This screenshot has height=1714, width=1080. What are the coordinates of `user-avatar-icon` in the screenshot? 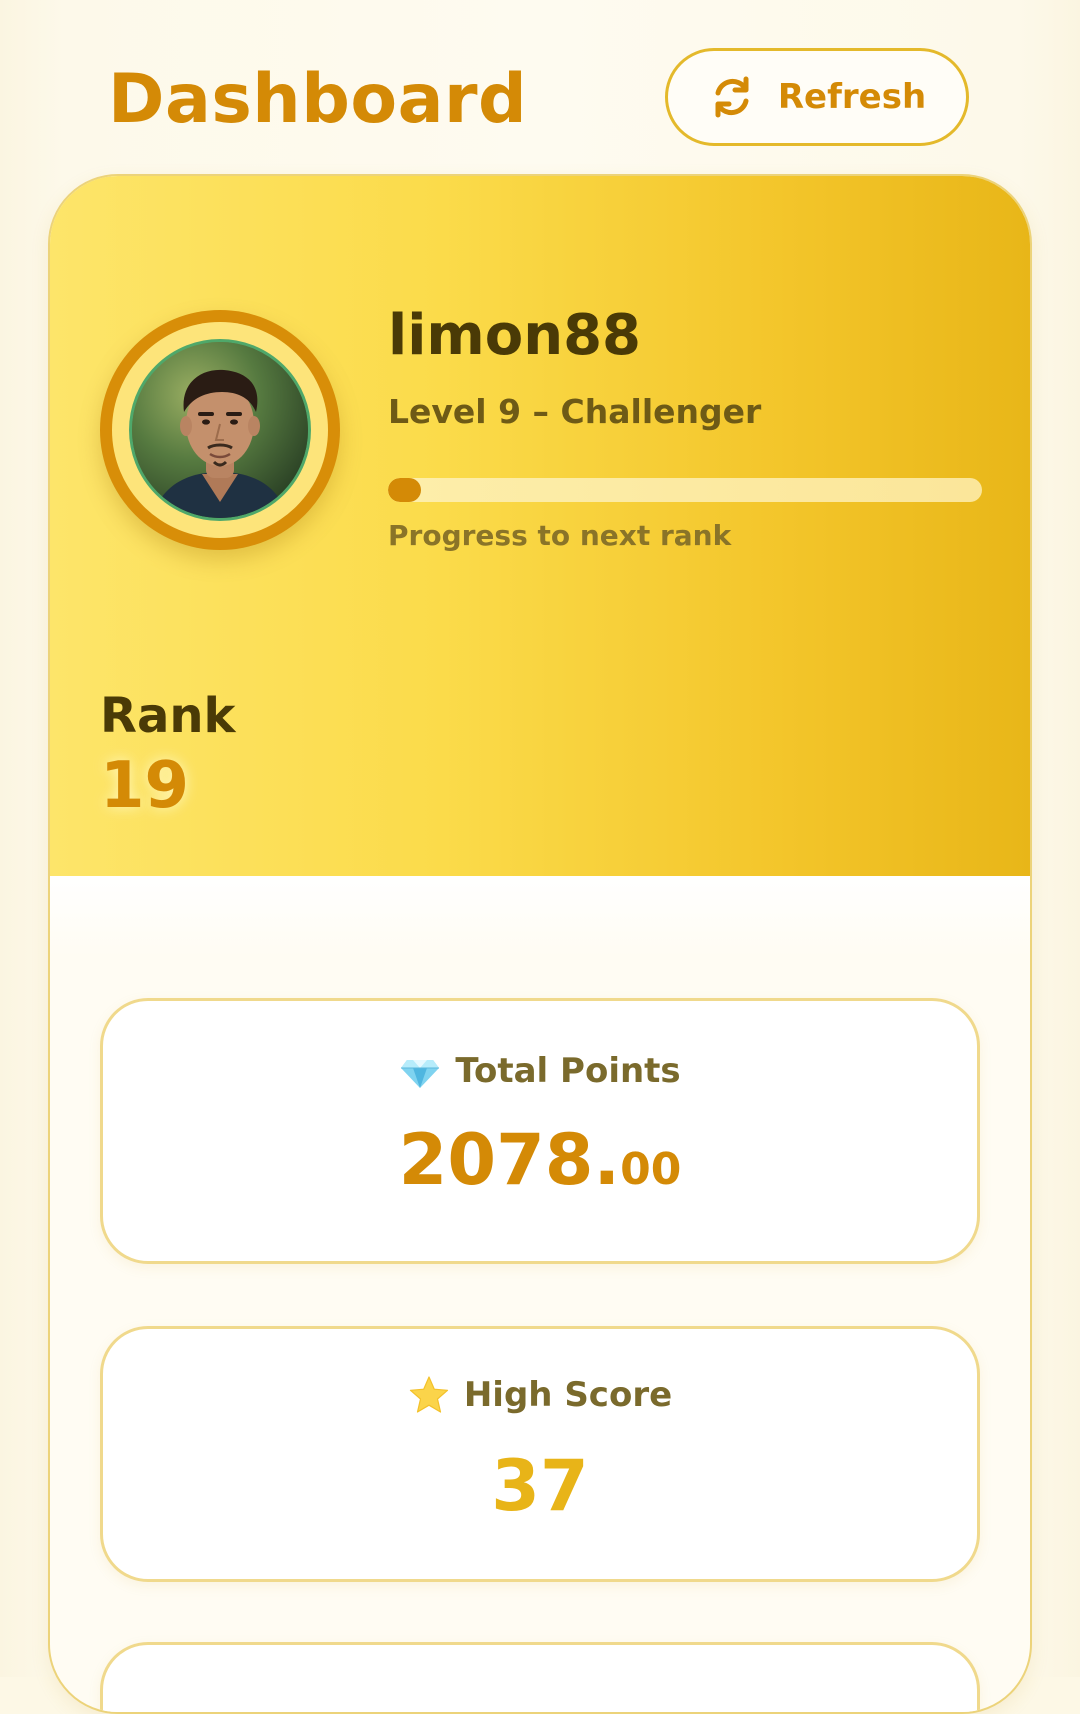 It's located at (220, 430).